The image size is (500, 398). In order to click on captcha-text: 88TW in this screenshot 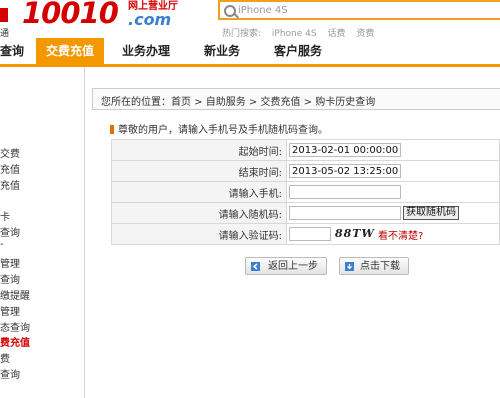, I will do `click(355, 233)`.